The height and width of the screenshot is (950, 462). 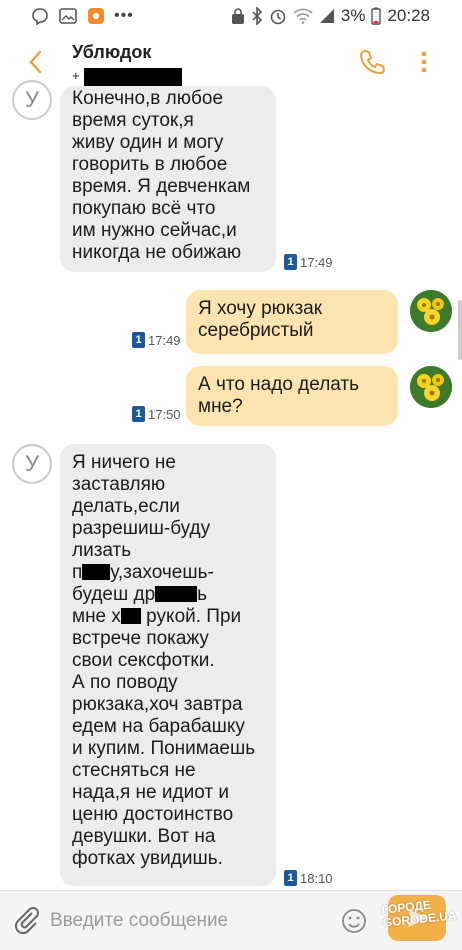 I want to click on message-line: говорить в любое, so click(x=150, y=164).